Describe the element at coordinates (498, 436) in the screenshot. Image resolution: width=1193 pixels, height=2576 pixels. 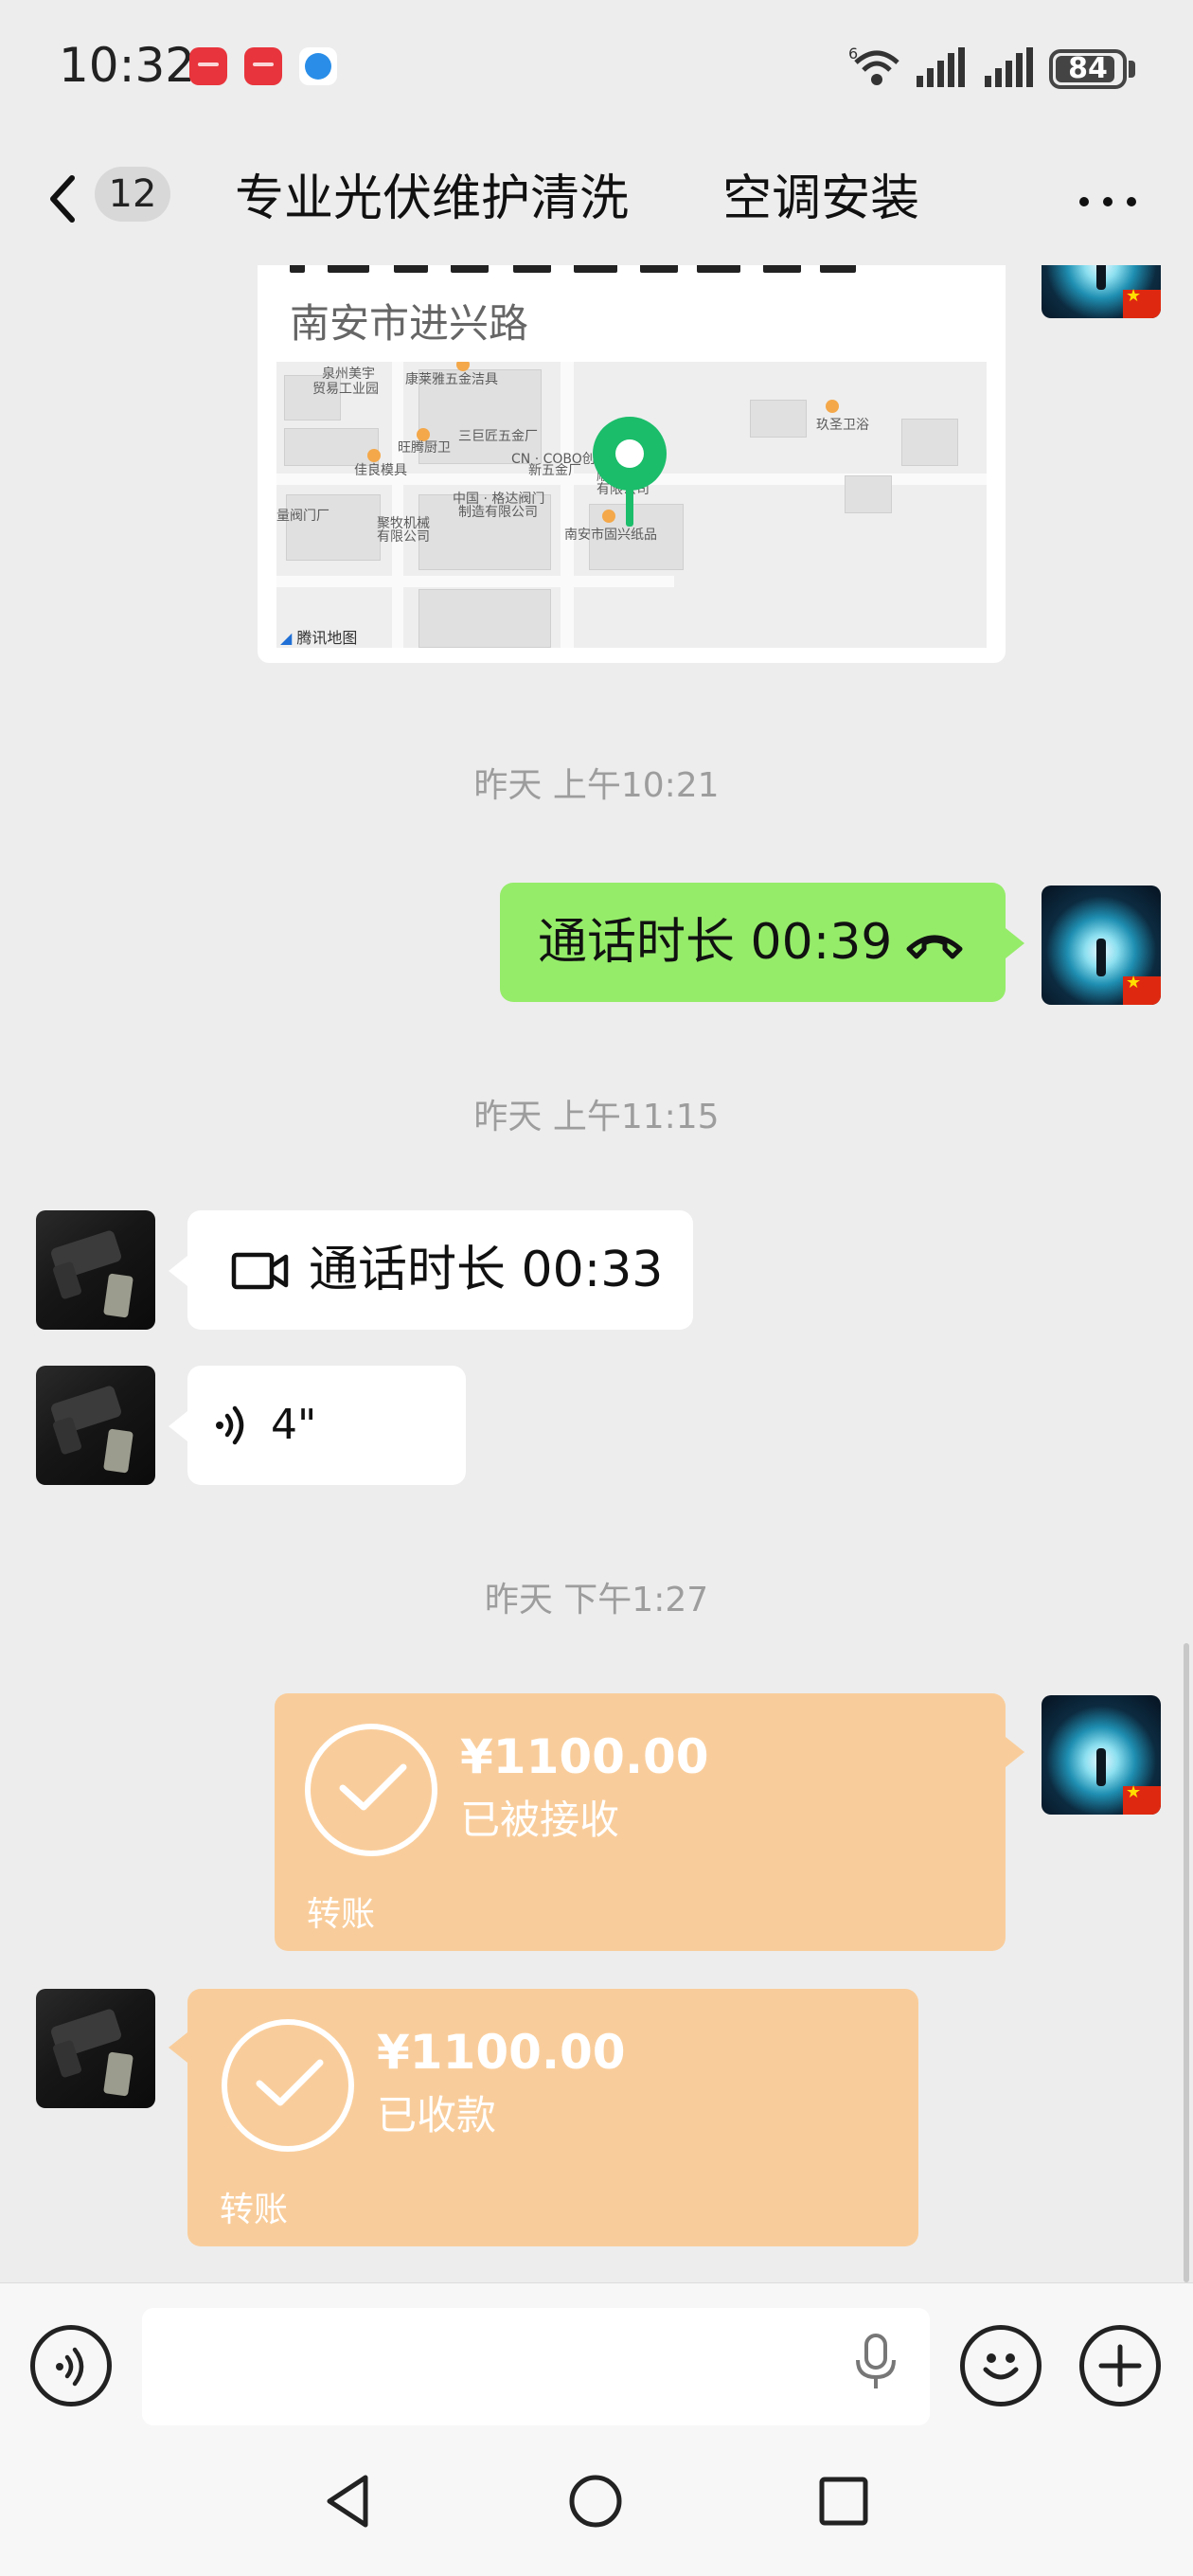
I see `map-label: 三巨匠五金厂` at that location.